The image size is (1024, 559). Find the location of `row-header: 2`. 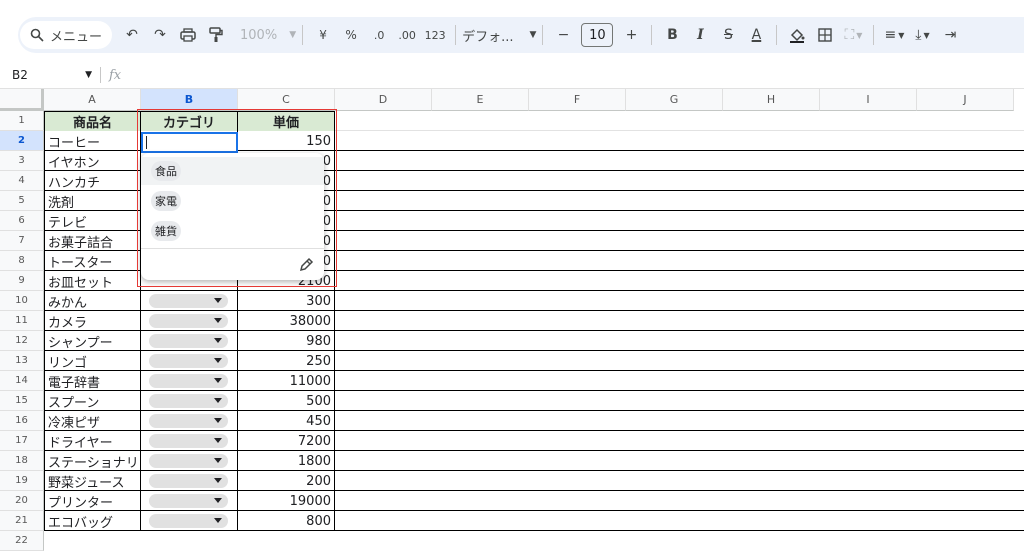

row-header: 2 is located at coordinates (22, 141).